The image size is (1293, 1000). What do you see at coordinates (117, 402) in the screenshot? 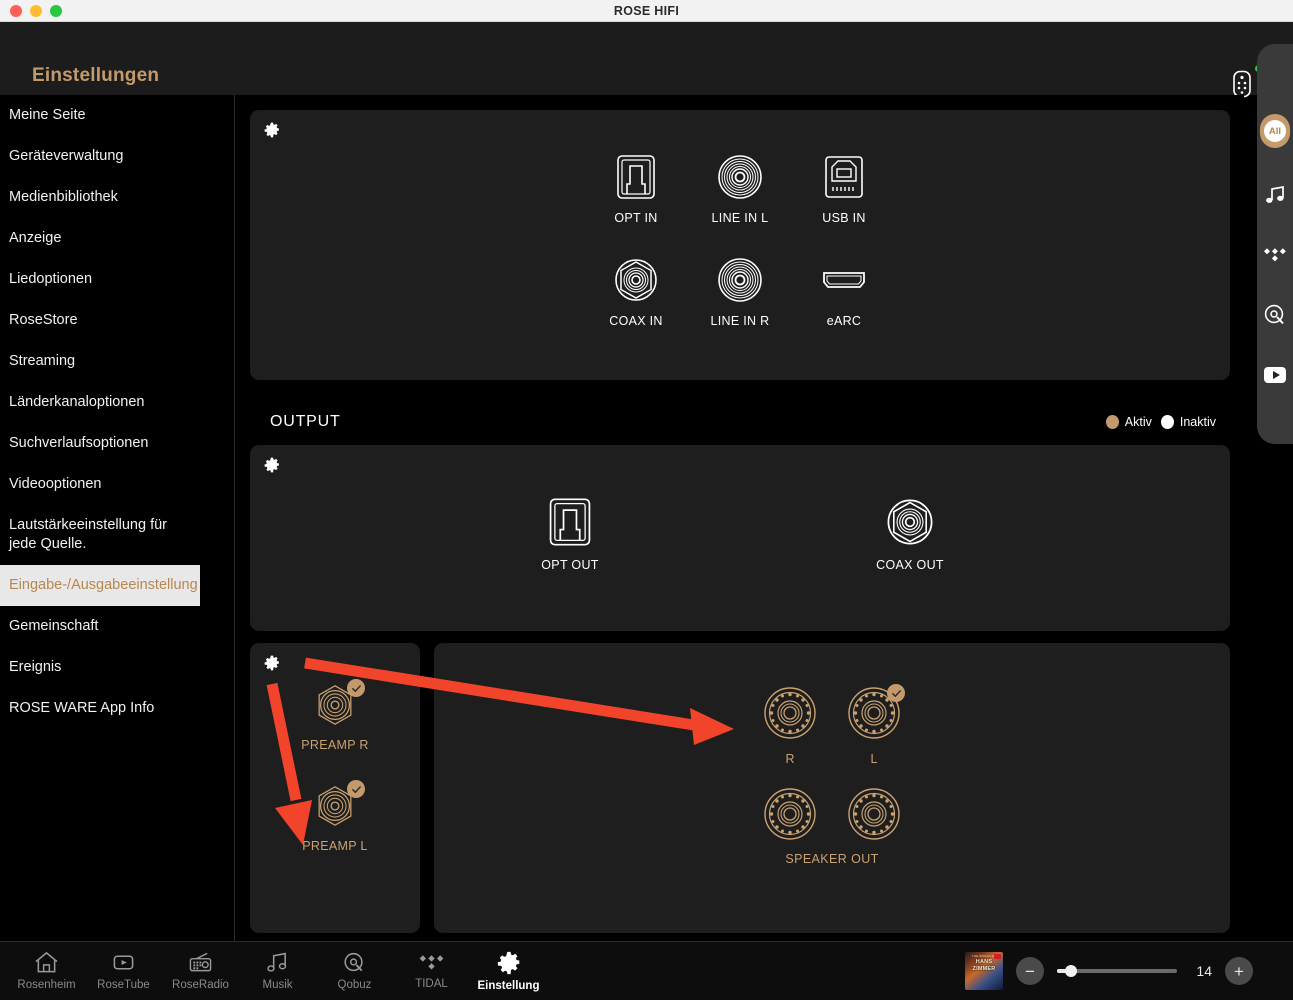
I see `sidebar-item-laenderkanaloptionen: Länderkanaloptionen` at bounding box center [117, 402].